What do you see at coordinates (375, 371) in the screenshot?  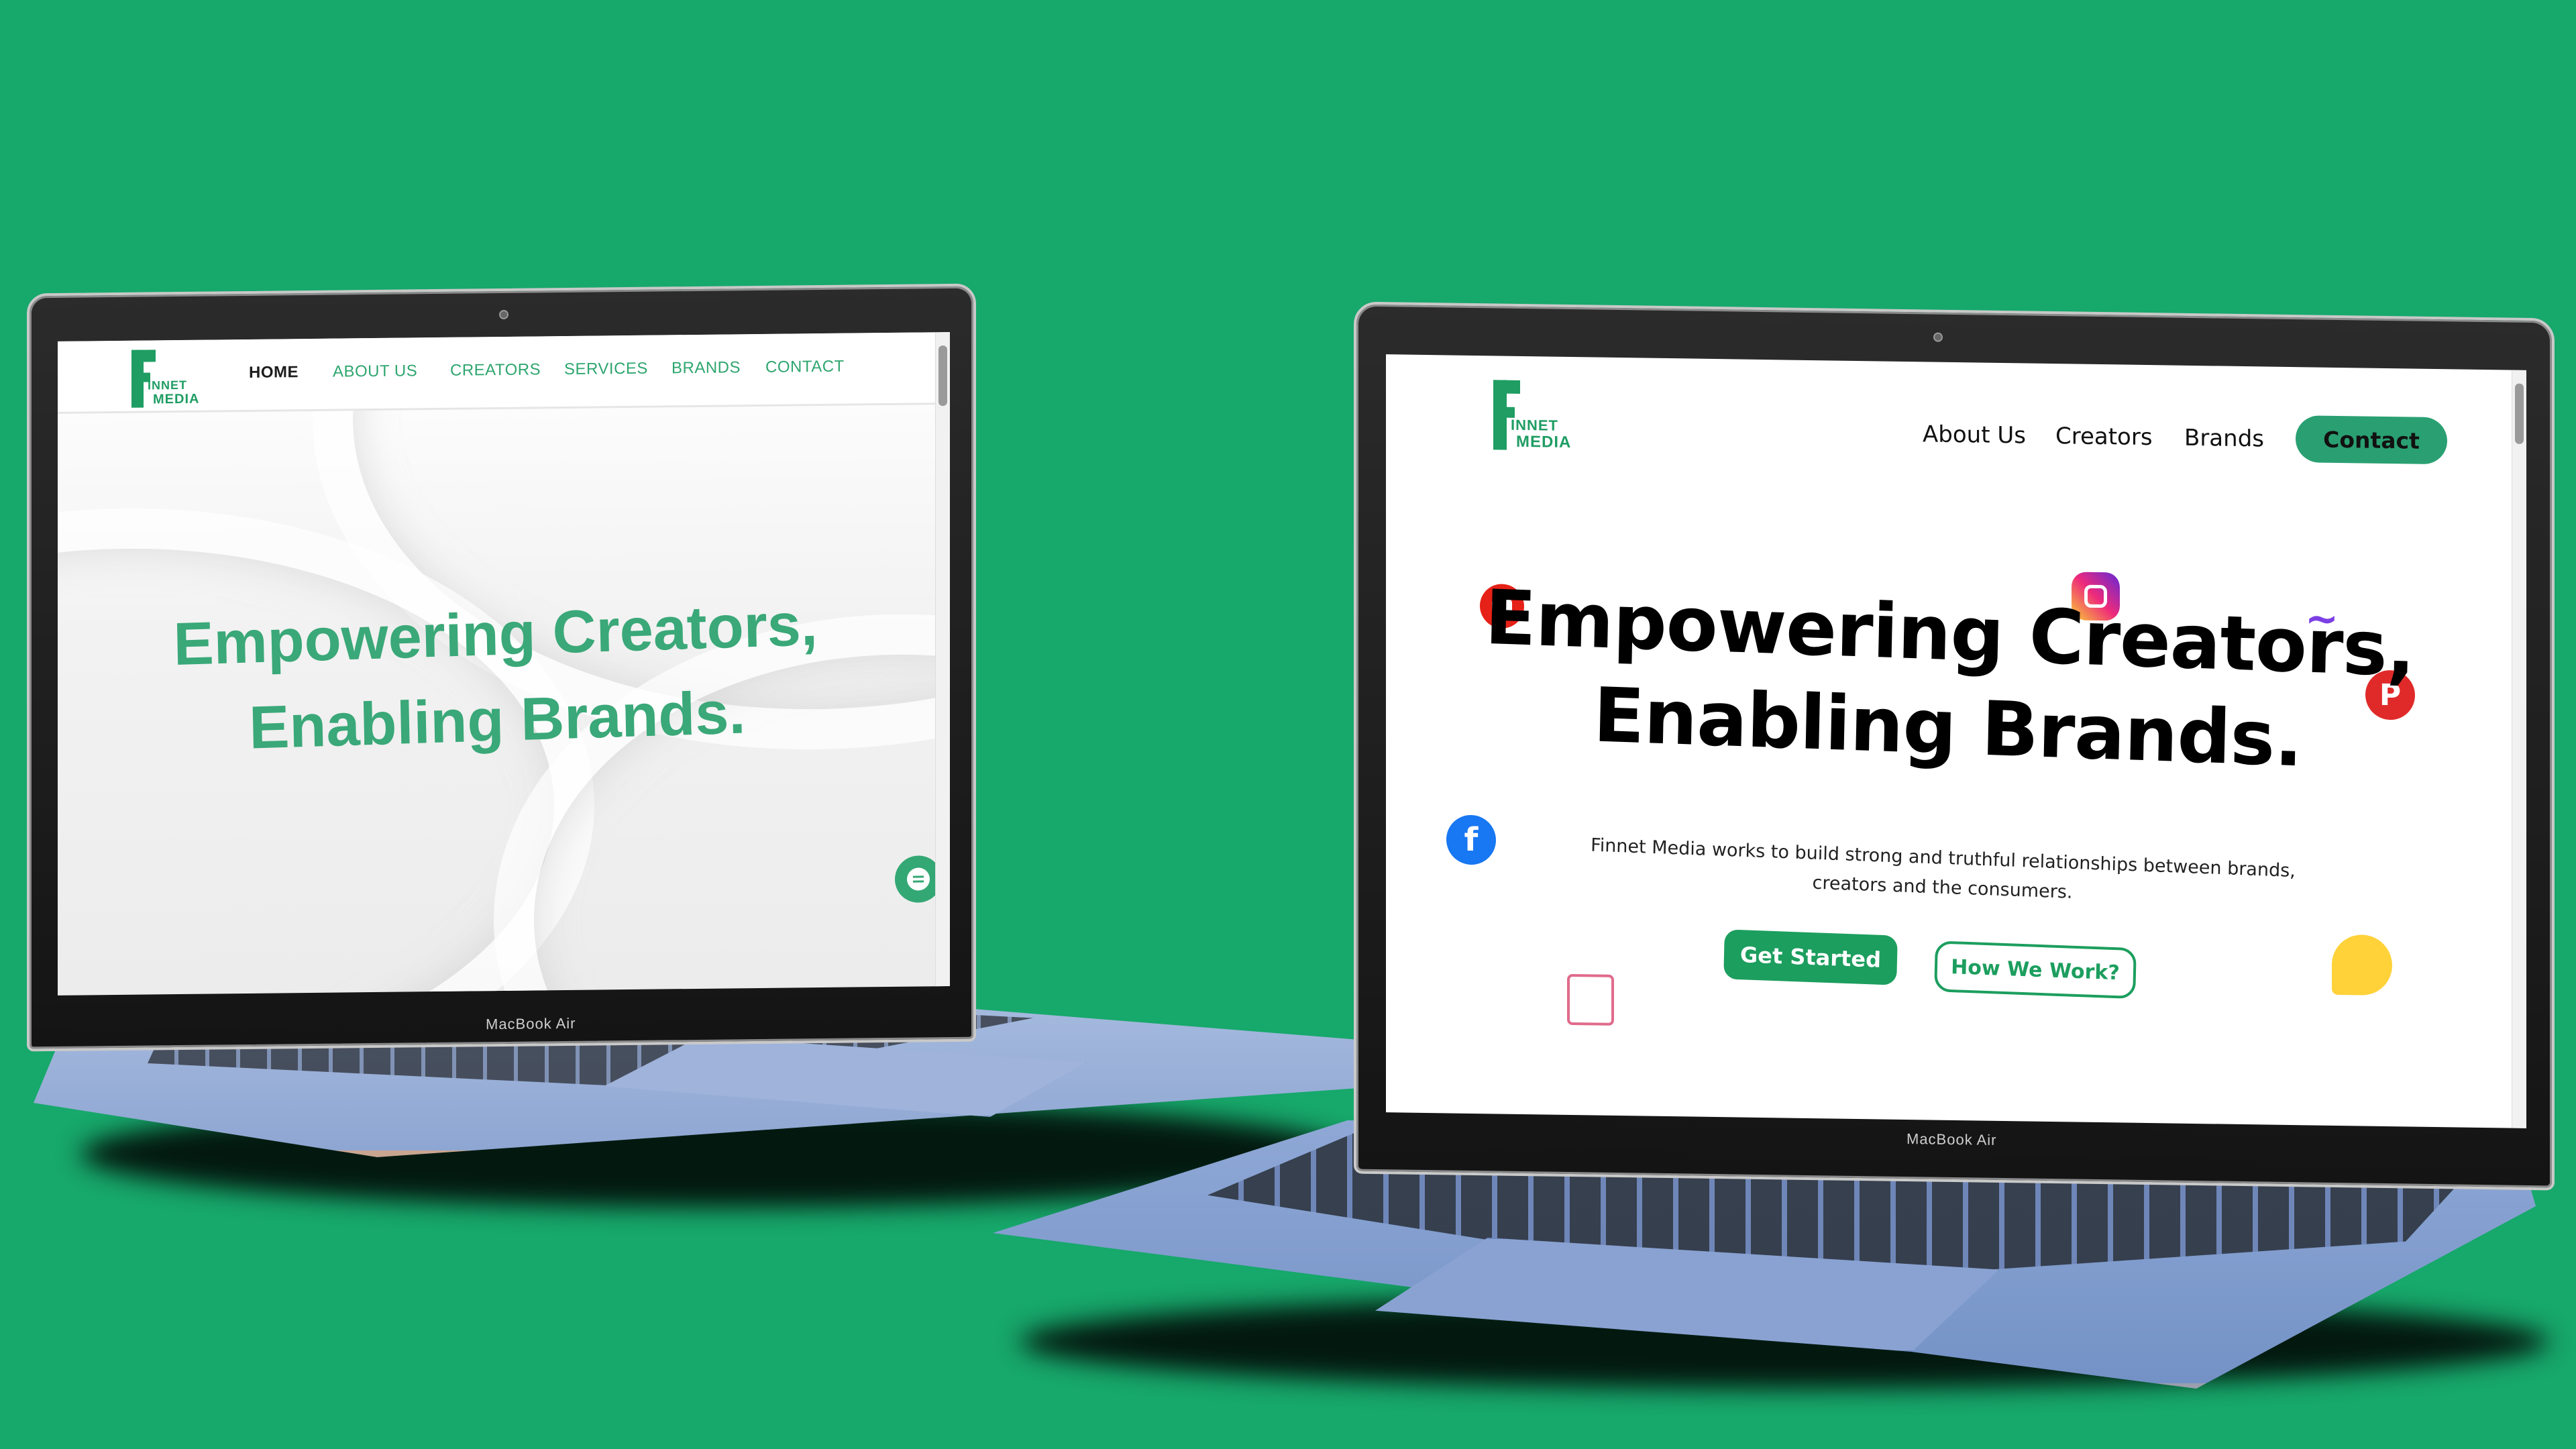 I see `nav-link-about-us: ABOUT US` at bounding box center [375, 371].